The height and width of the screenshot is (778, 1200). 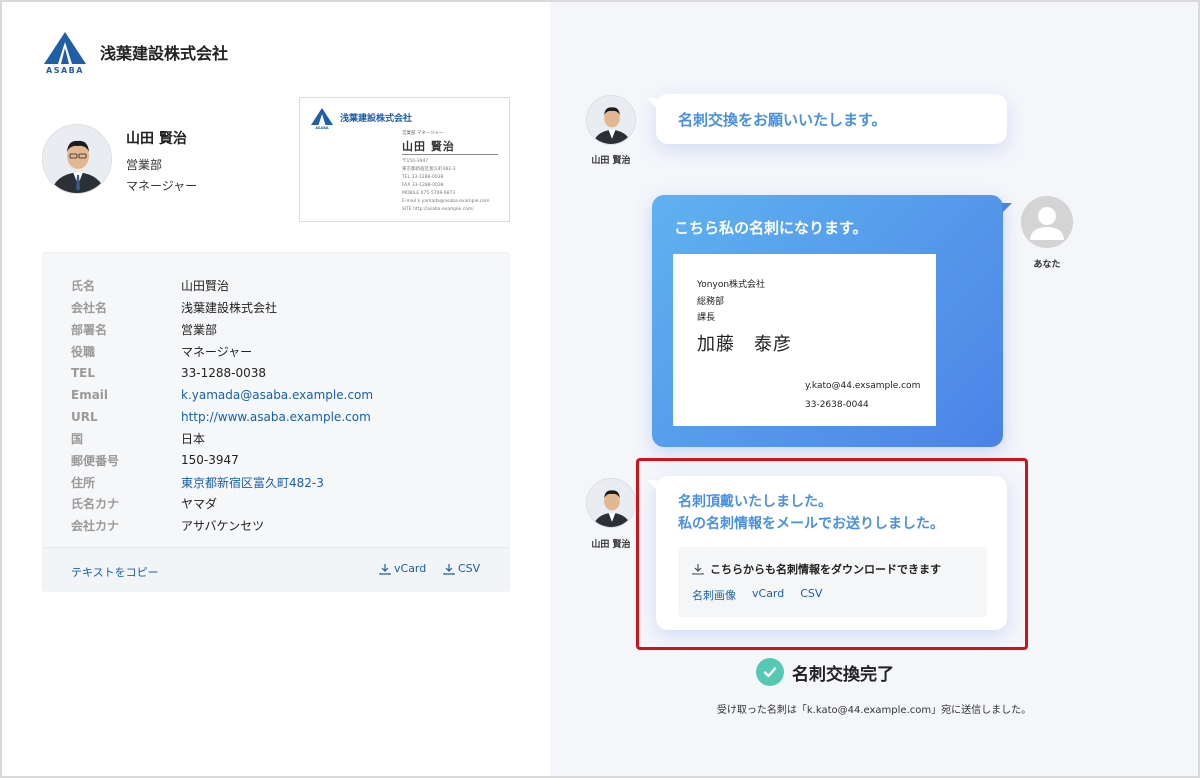 I want to click on user-label: あなた, so click(x=1047, y=265).